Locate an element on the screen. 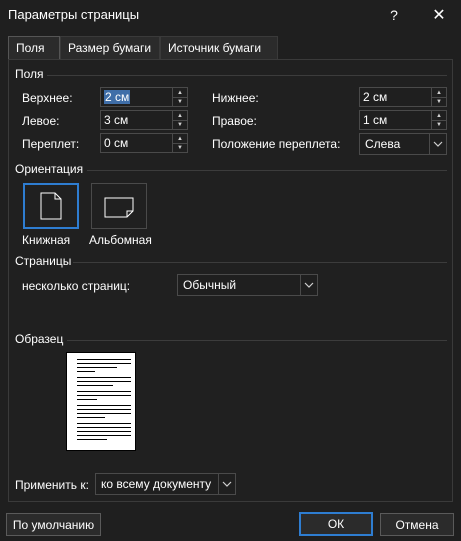 The image size is (461, 541). left-margin-label: Левое: is located at coordinates (41, 121).